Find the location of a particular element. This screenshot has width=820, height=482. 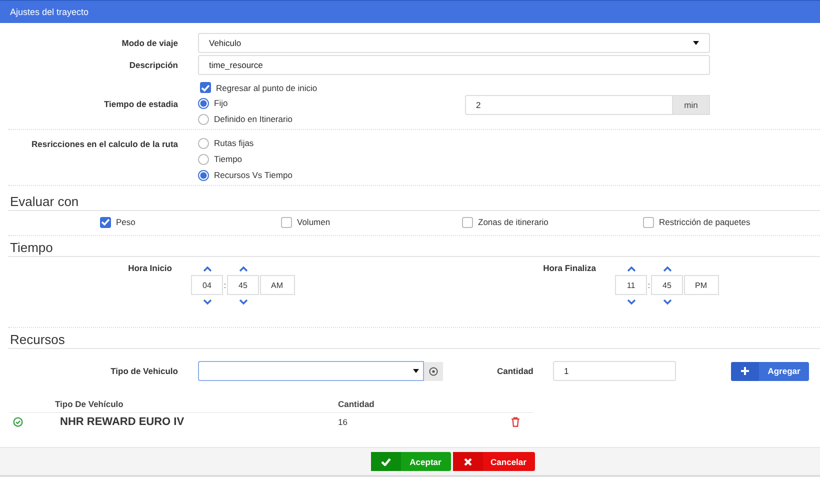

checkbox-label: Volumen is located at coordinates (313, 222).